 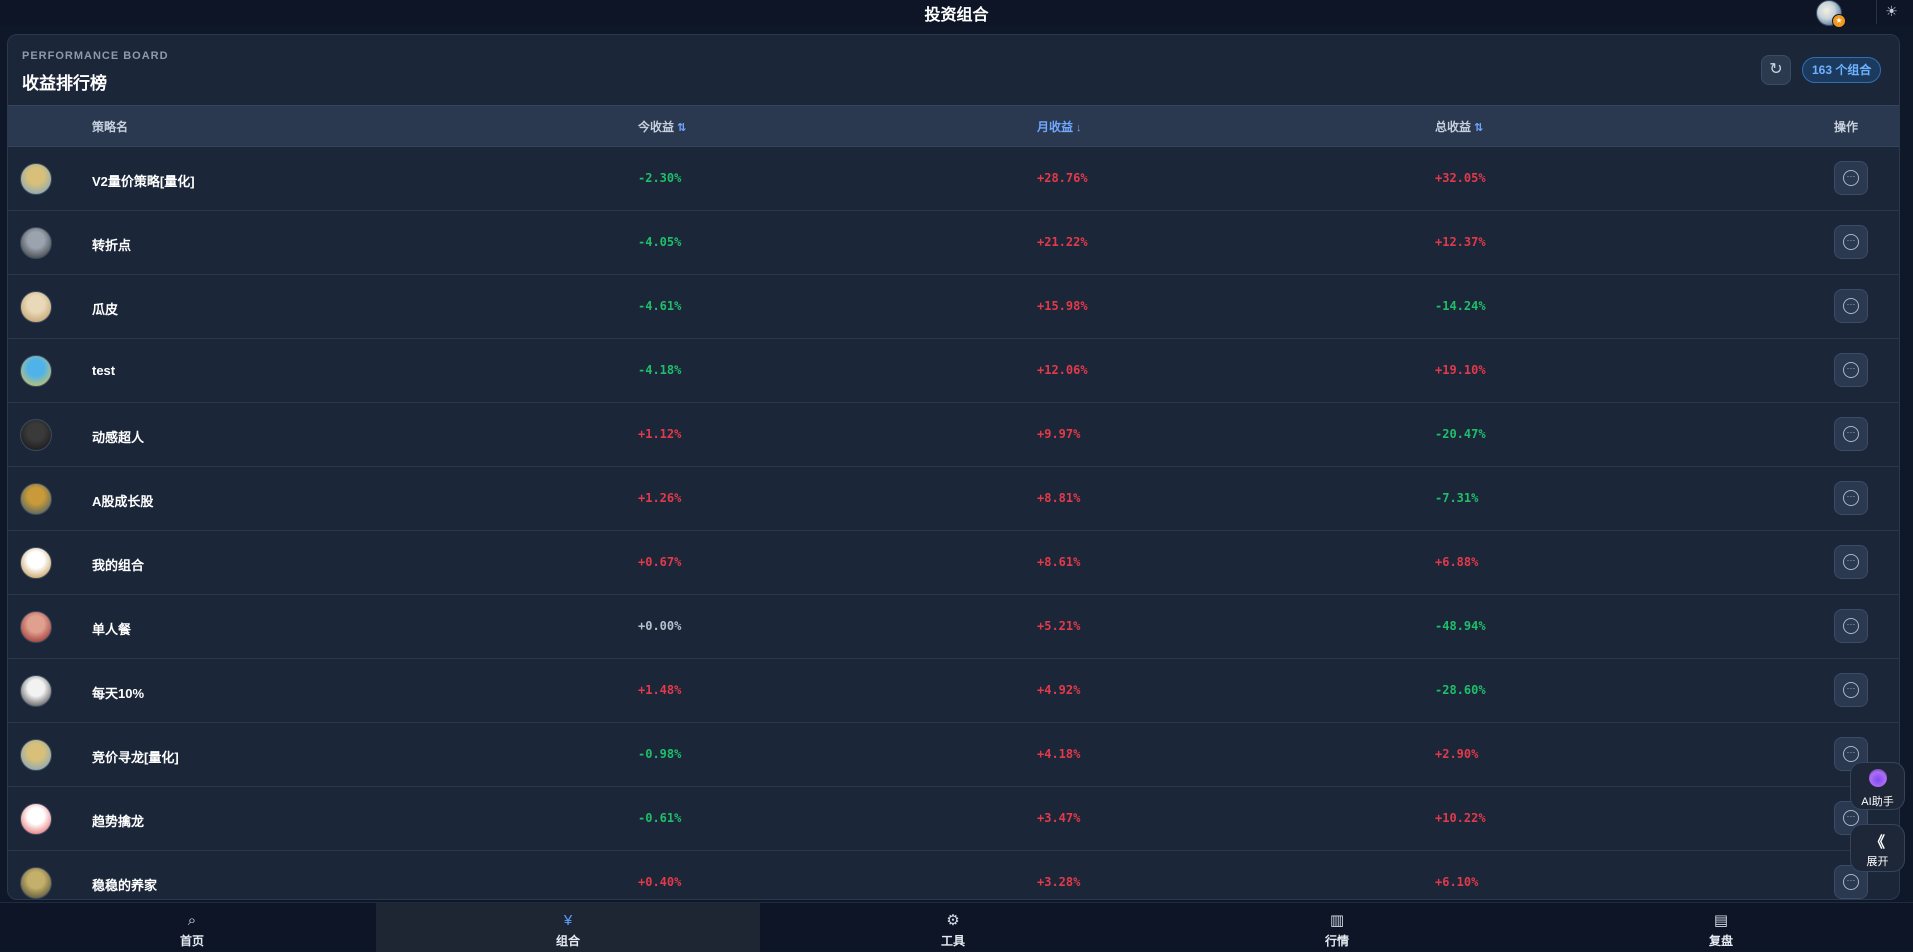 What do you see at coordinates (953, 755) in the screenshot?
I see `table-row: 竞价寻龙[量化] -0.98% +4.18% +2.90% ···` at bounding box center [953, 755].